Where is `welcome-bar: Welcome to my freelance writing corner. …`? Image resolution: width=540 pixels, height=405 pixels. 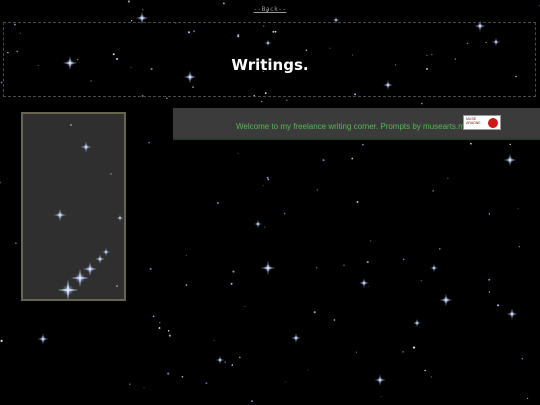 welcome-bar: Welcome to my freelance writing corner. … is located at coordinates (356, 124).